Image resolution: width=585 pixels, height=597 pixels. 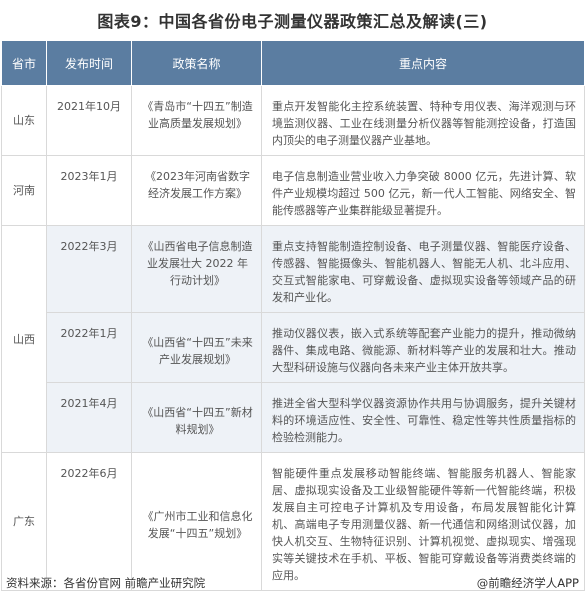 What do you see at coordinates (196, 120) in the screenshot?
I see `policy-cell: 《青岛市“十四五”制造业高质量发展规划》` at bounding box center [196, 120].